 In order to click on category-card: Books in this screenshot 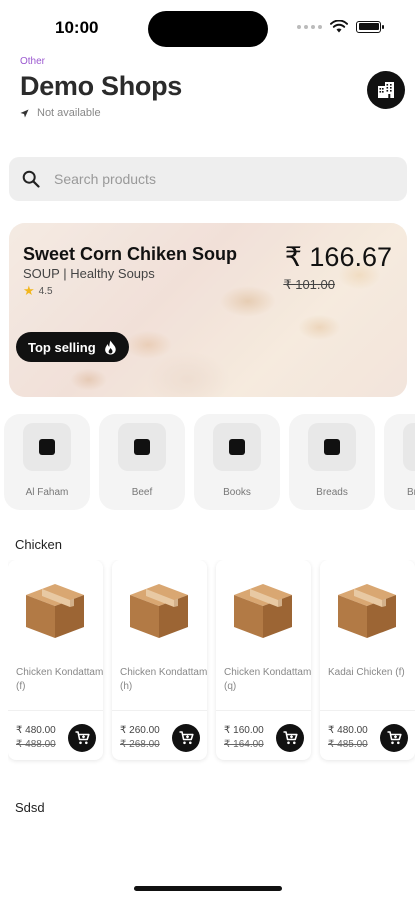, I will do `click(237, 462)`.